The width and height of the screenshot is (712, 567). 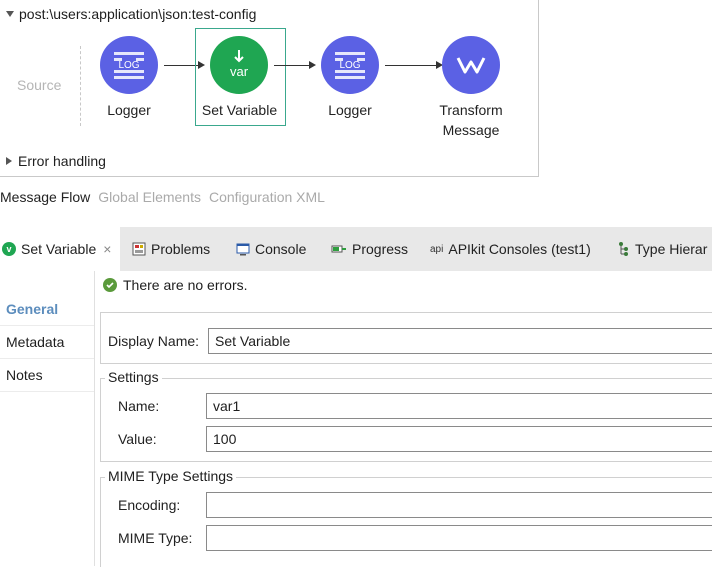 I want to click on mime-type-label: MIME Type:, so click(x=155, y=538).